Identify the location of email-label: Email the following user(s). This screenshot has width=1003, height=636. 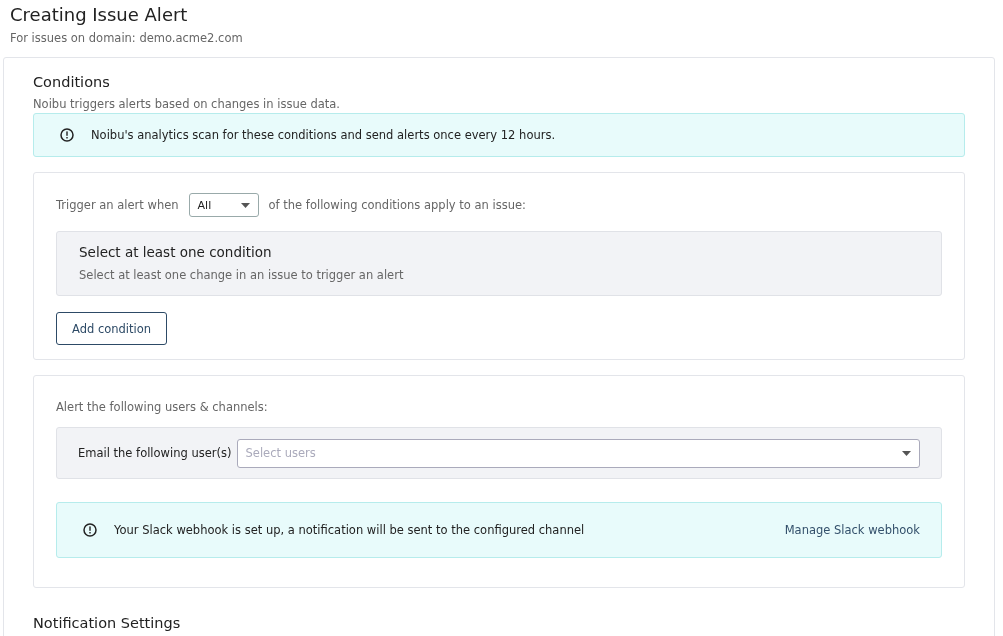
(155, 453).